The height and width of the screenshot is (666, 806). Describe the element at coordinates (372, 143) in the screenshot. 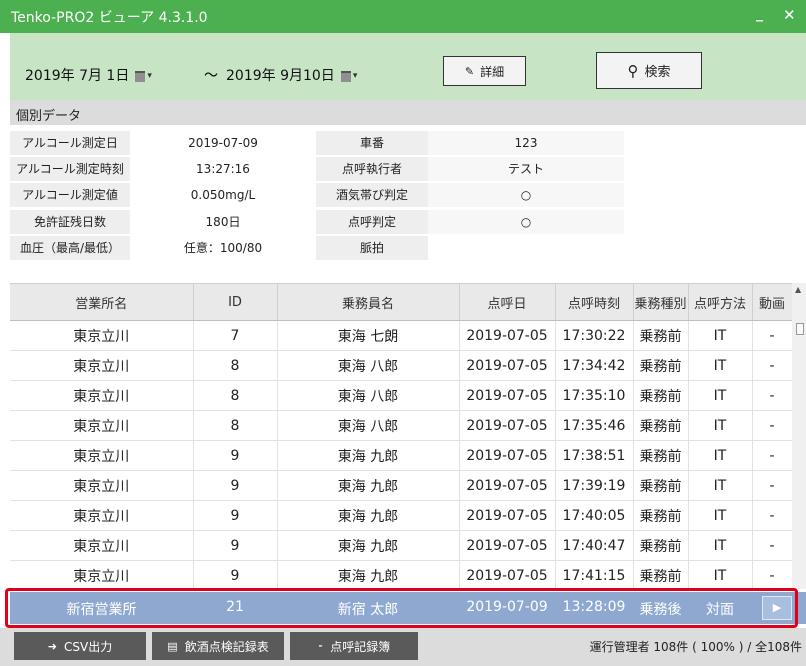

I see `field-label: 車番` at that location.